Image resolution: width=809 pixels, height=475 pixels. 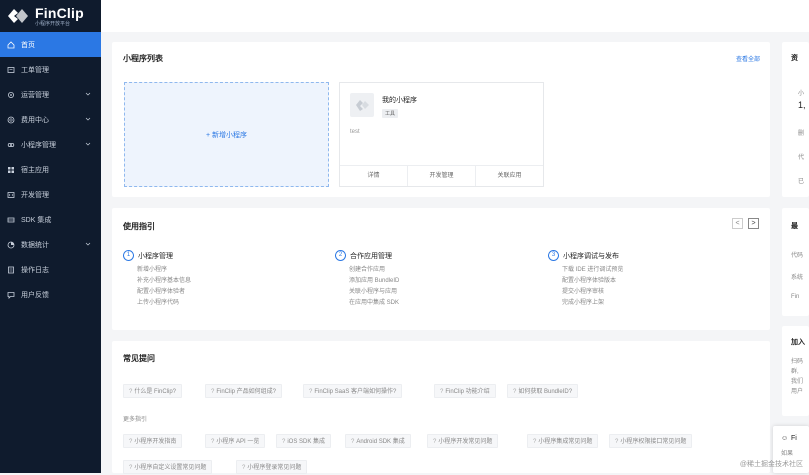 I want to click on sidebar-item: 操作日志, so click(x=50, y=269).